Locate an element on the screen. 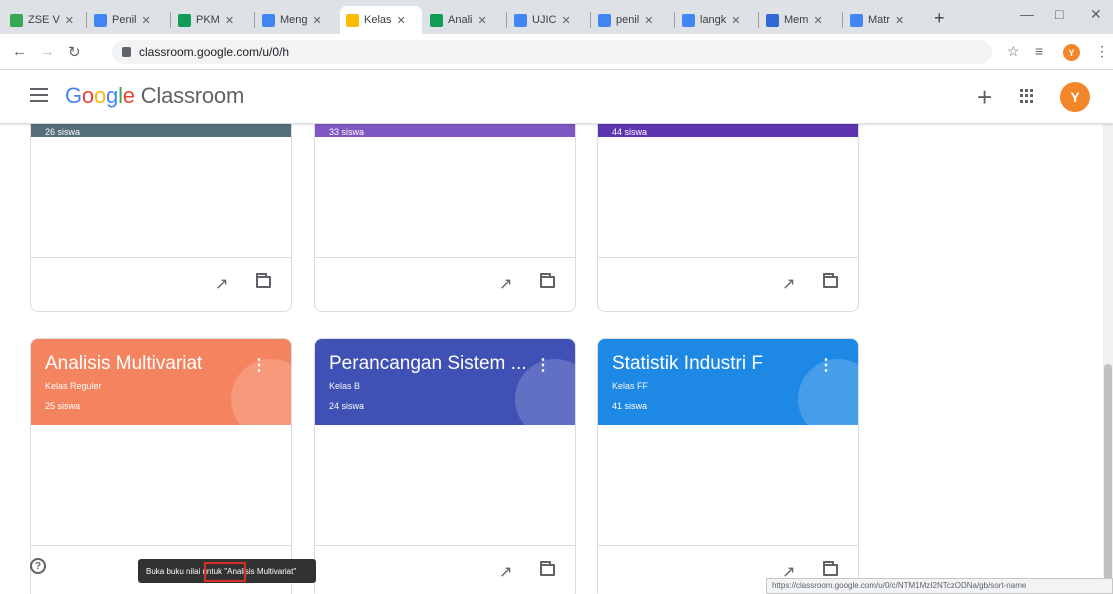 The height and width of the screenshot is (594, 1113). account-avatar: Y is located at coordinates (1075, 97).